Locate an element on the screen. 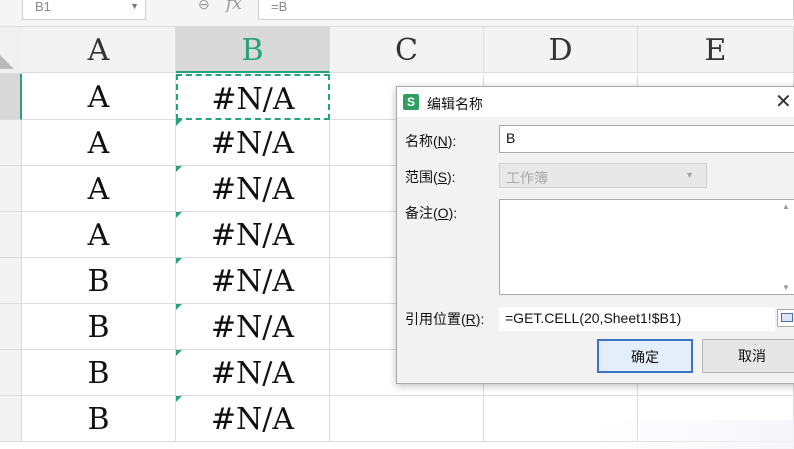 The height and width of the screenshot is (449, 794). close-icon: ✕ is located at coordinates (783, 101).